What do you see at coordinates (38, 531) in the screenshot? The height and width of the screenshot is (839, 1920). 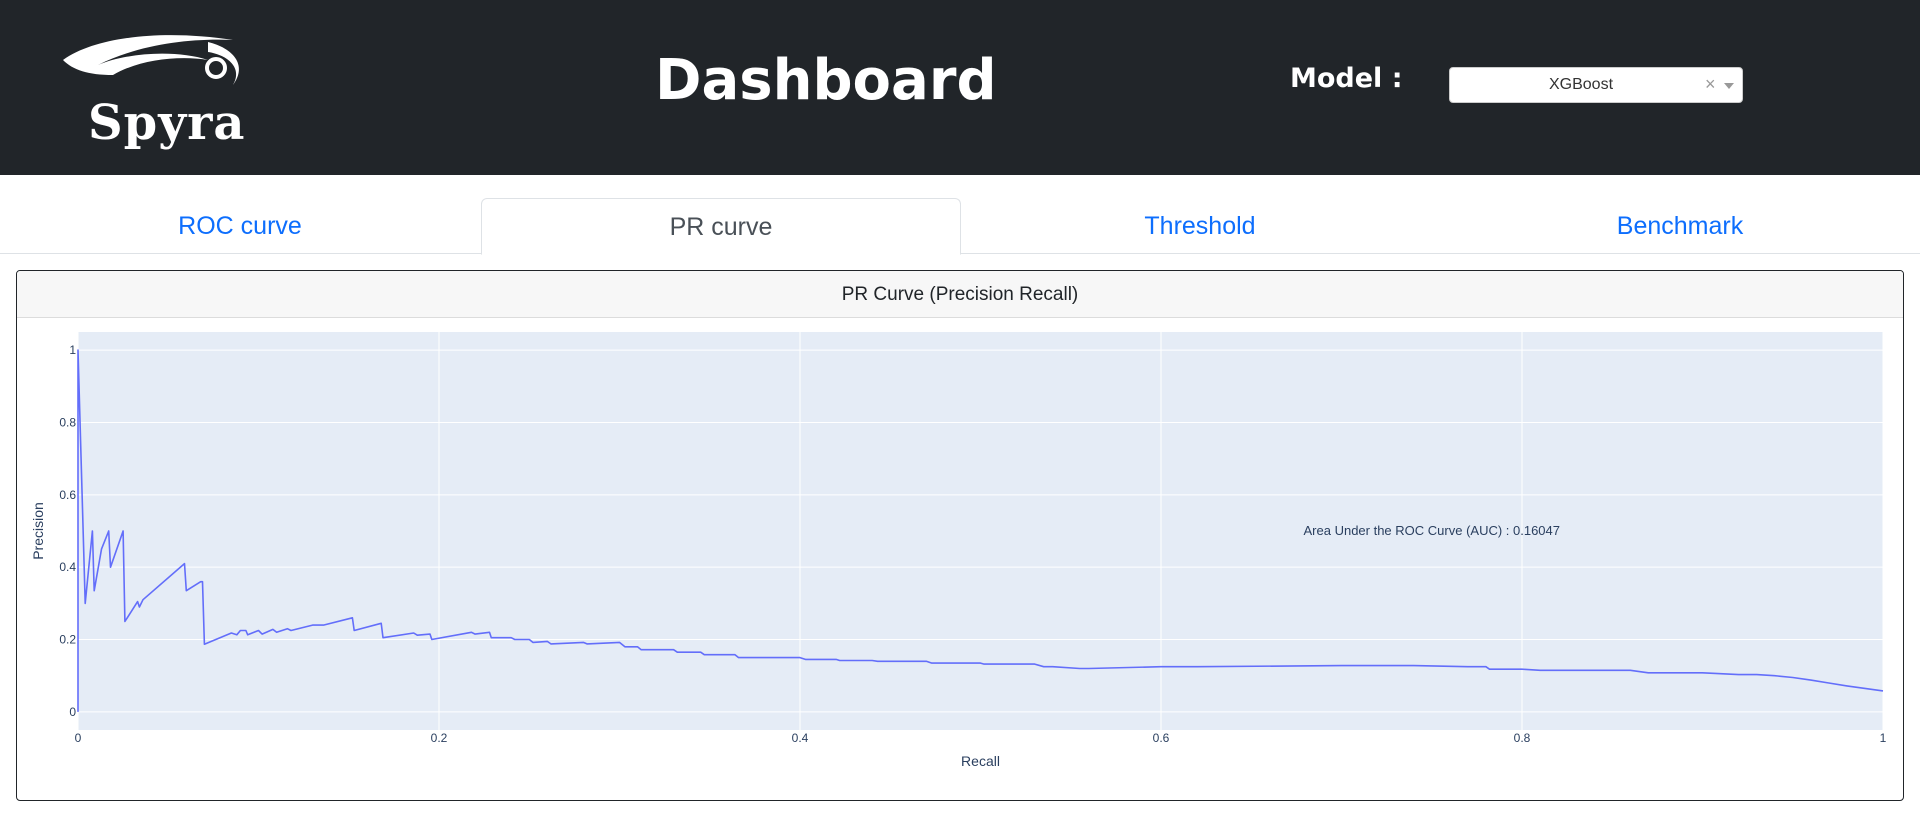 I see `y-axis-title: Precision` at bounding box center [38, 531].